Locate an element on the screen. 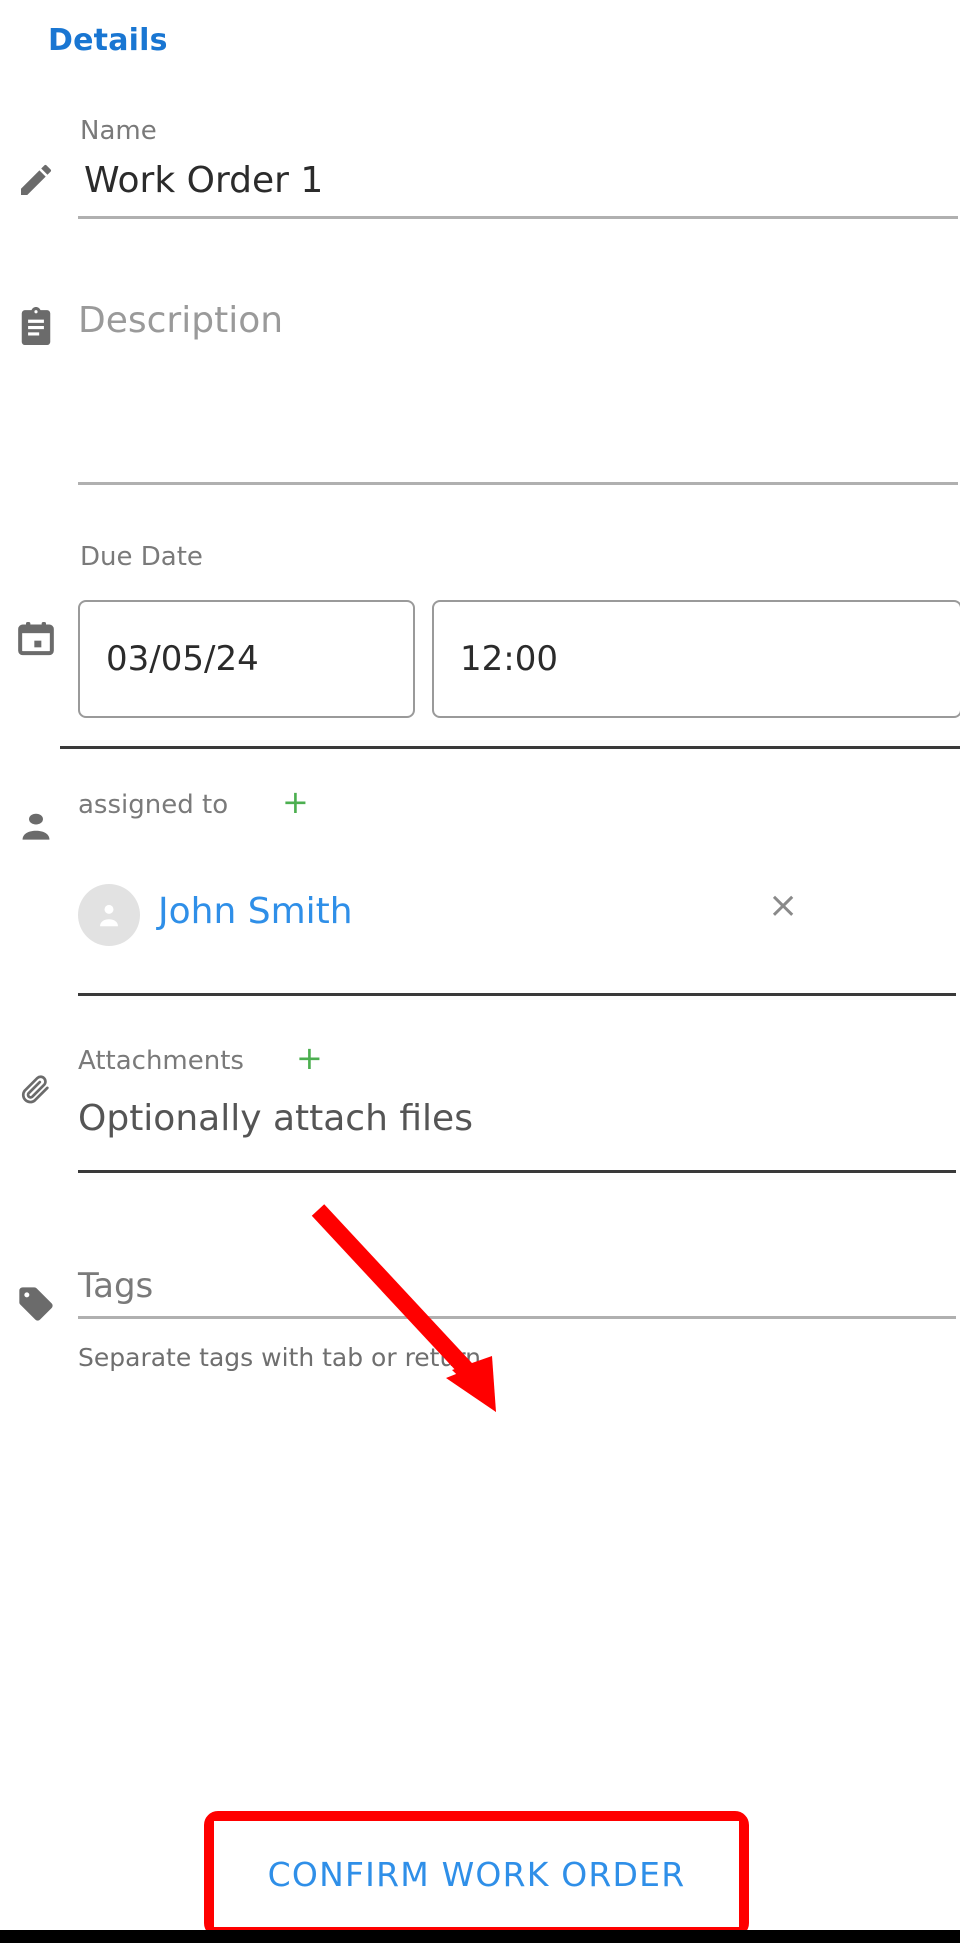 This screenshot has width=960, height=1943. person-icon is located at coordinates (36, 827).